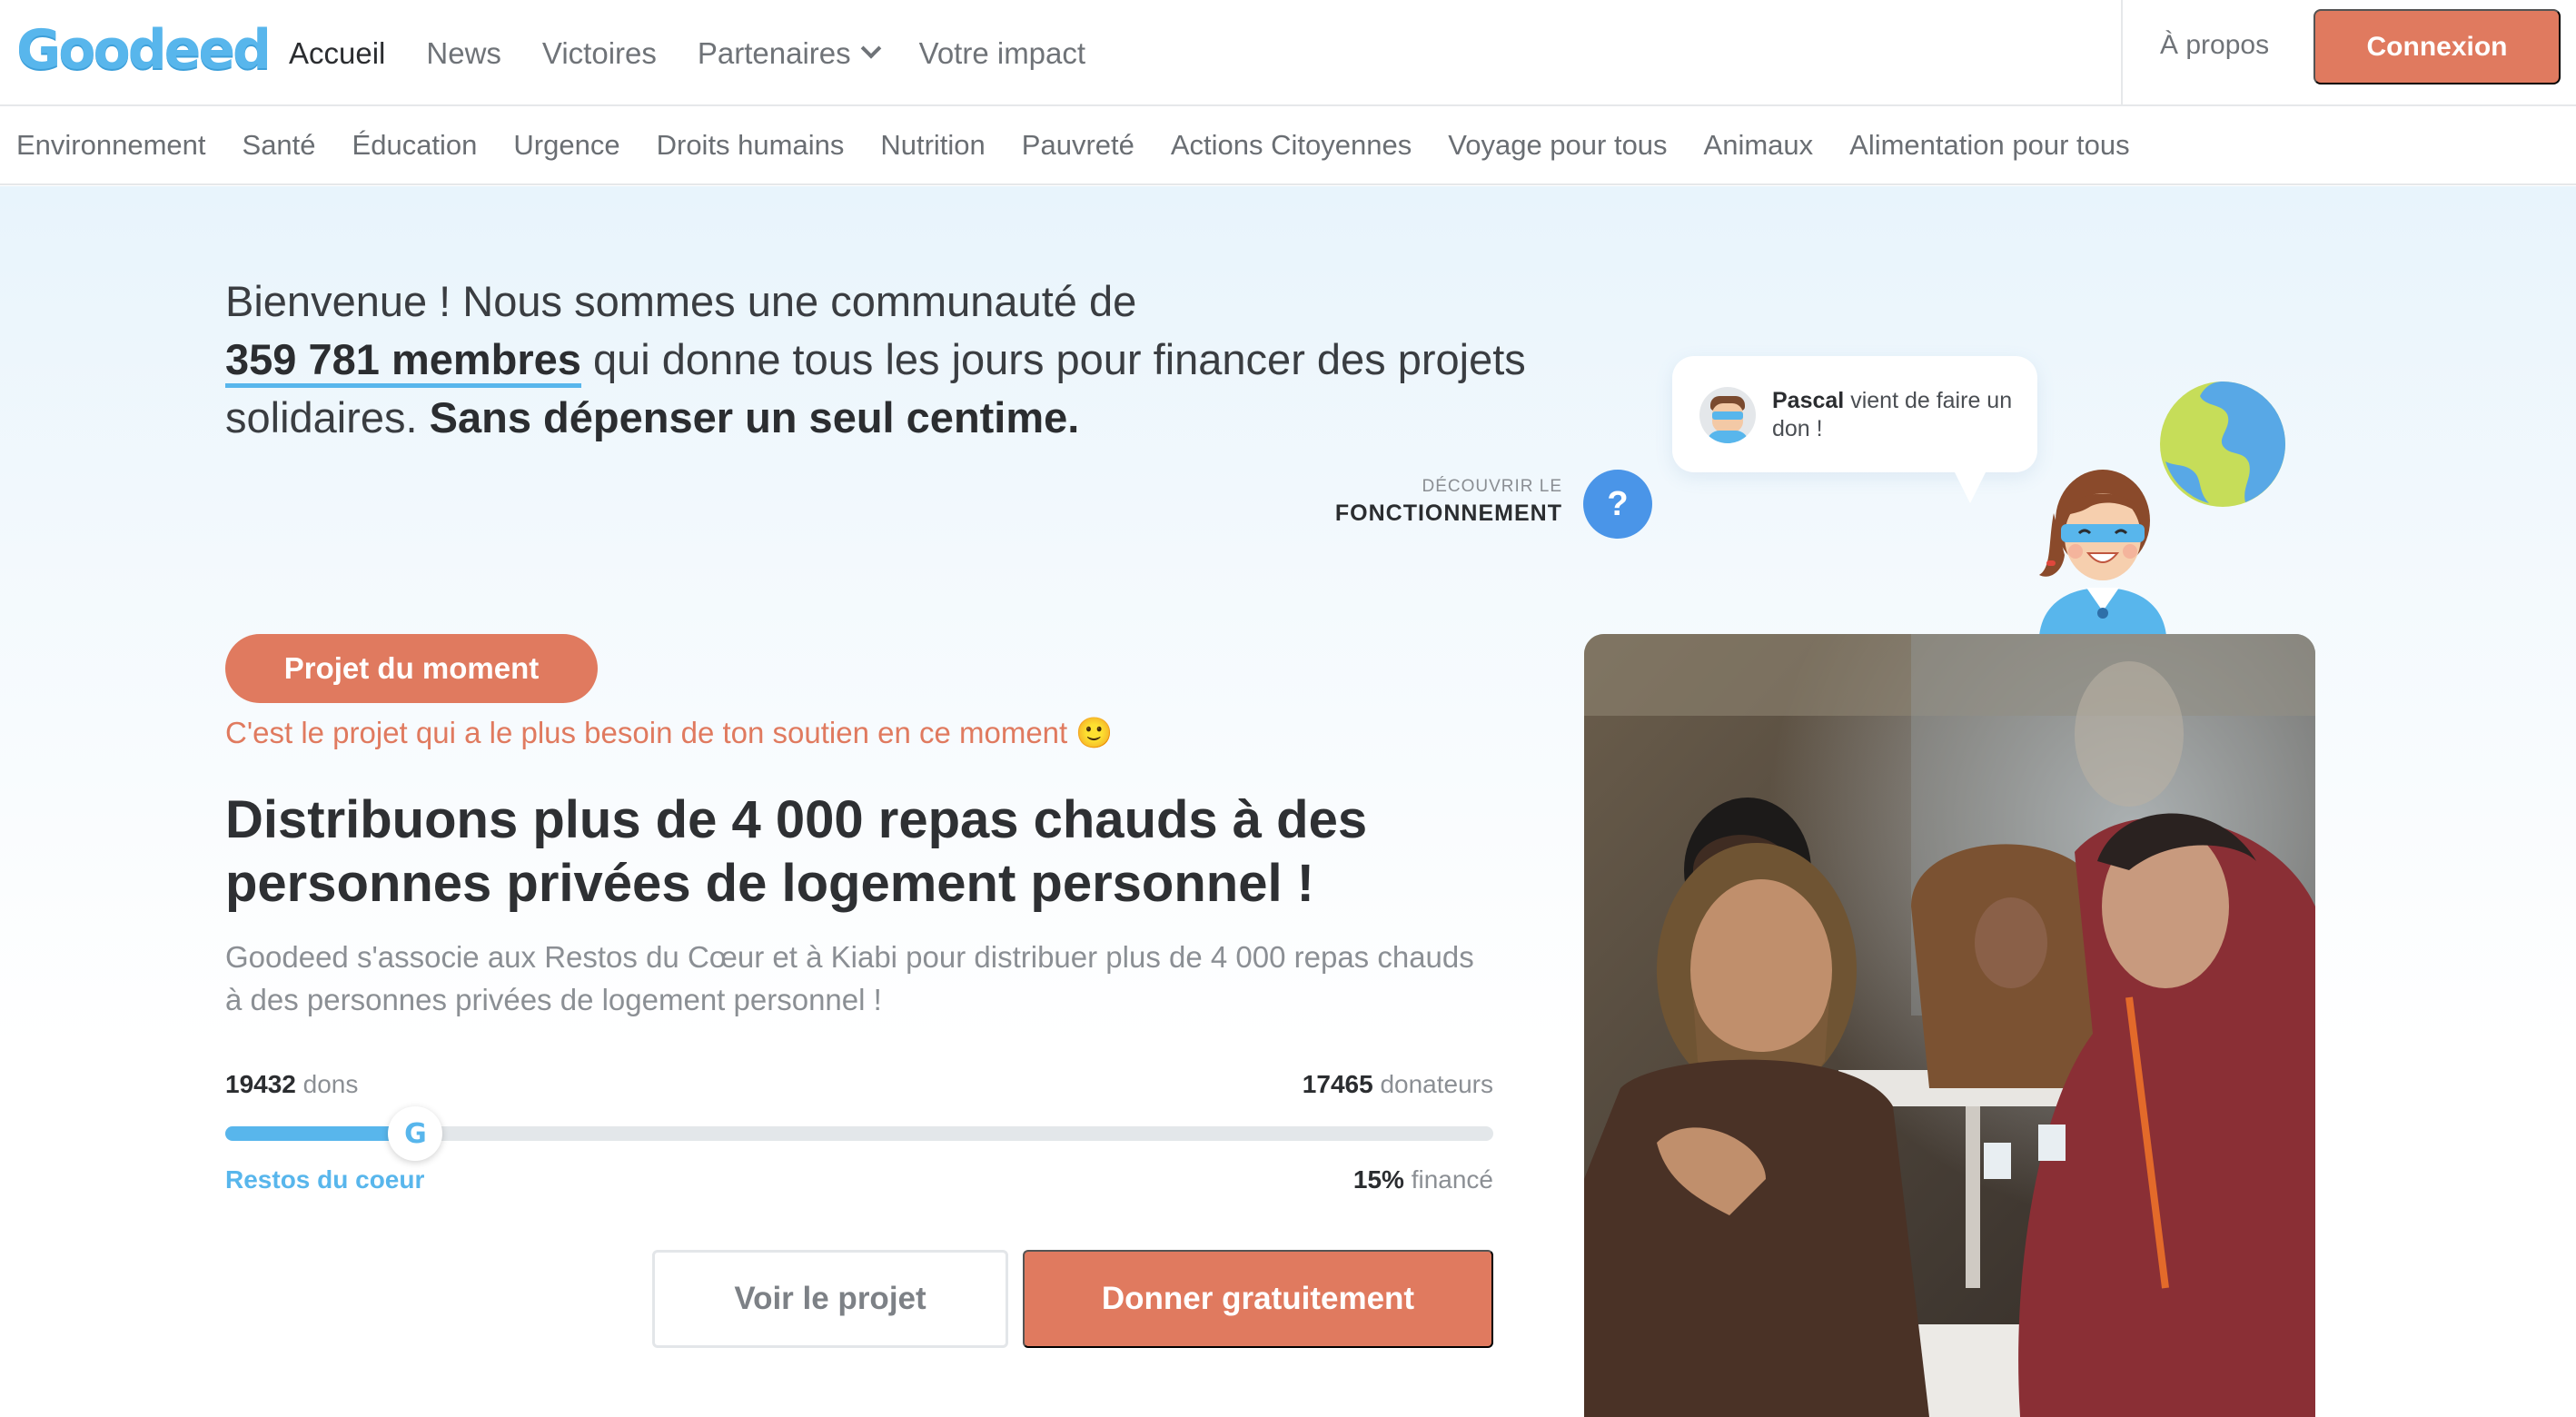  I want to click on donors-stat: 17465 donateurs, so click(1398, 1084).